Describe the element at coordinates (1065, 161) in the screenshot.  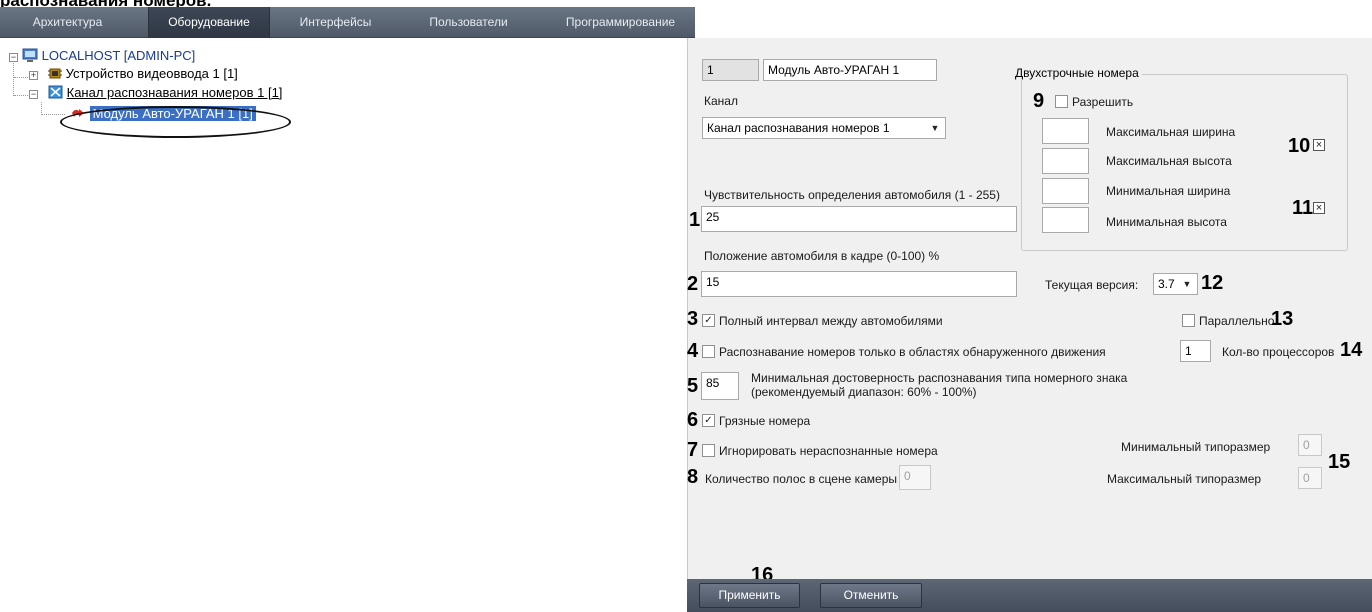
I see `max-height-input` at that location.